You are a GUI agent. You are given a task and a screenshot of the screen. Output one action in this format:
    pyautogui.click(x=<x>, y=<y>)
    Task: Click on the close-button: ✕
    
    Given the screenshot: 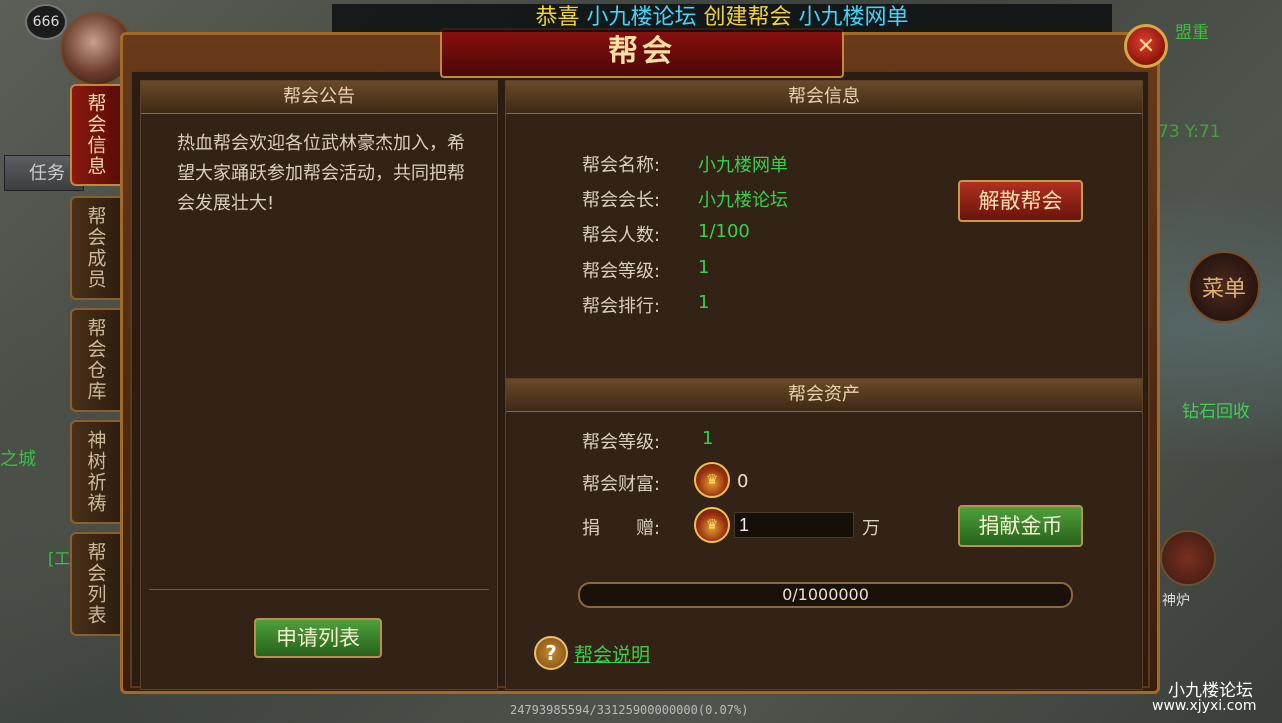 What is the action you would take?
    pyautogui.click(x=1146, y=46)
    